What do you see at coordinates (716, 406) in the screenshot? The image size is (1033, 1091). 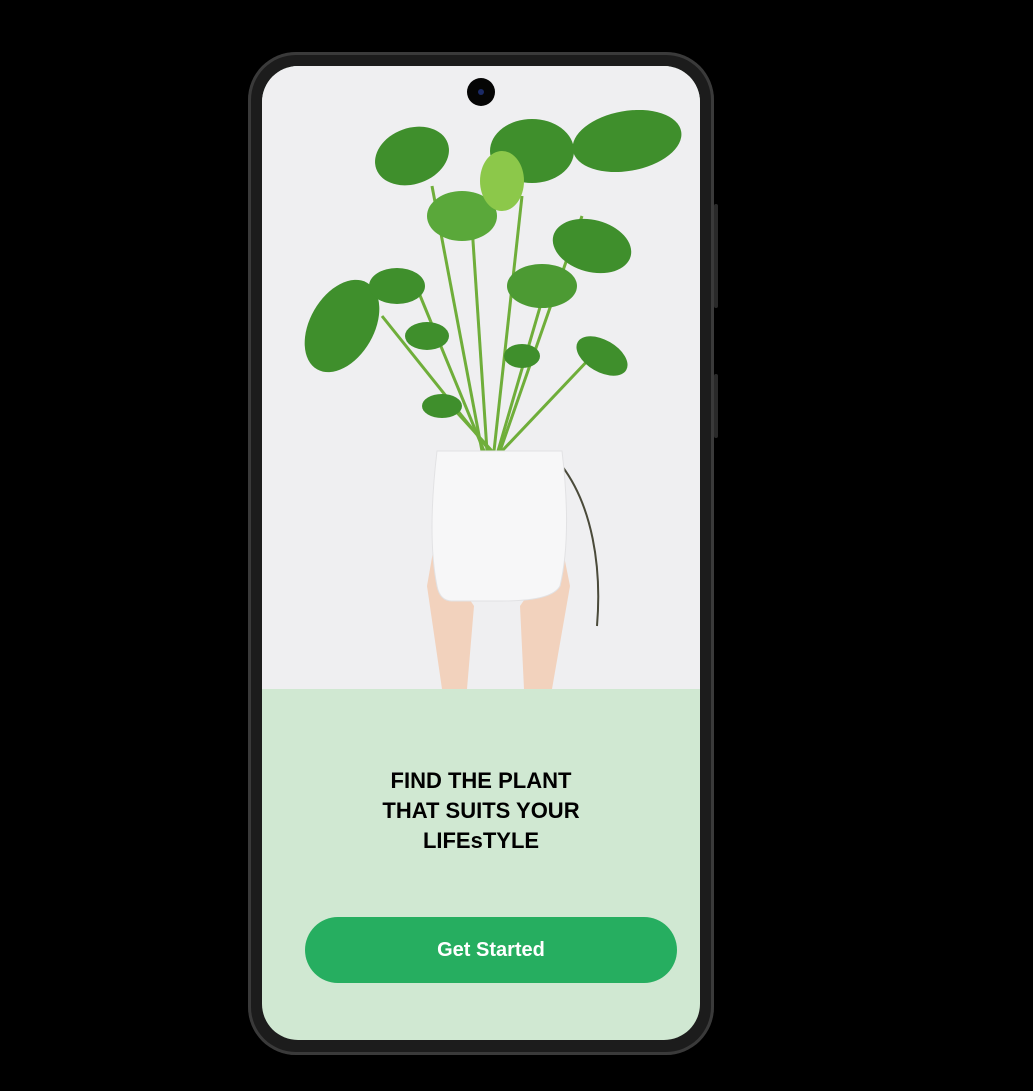 I see `power-button` at bounding box center [716, 406].